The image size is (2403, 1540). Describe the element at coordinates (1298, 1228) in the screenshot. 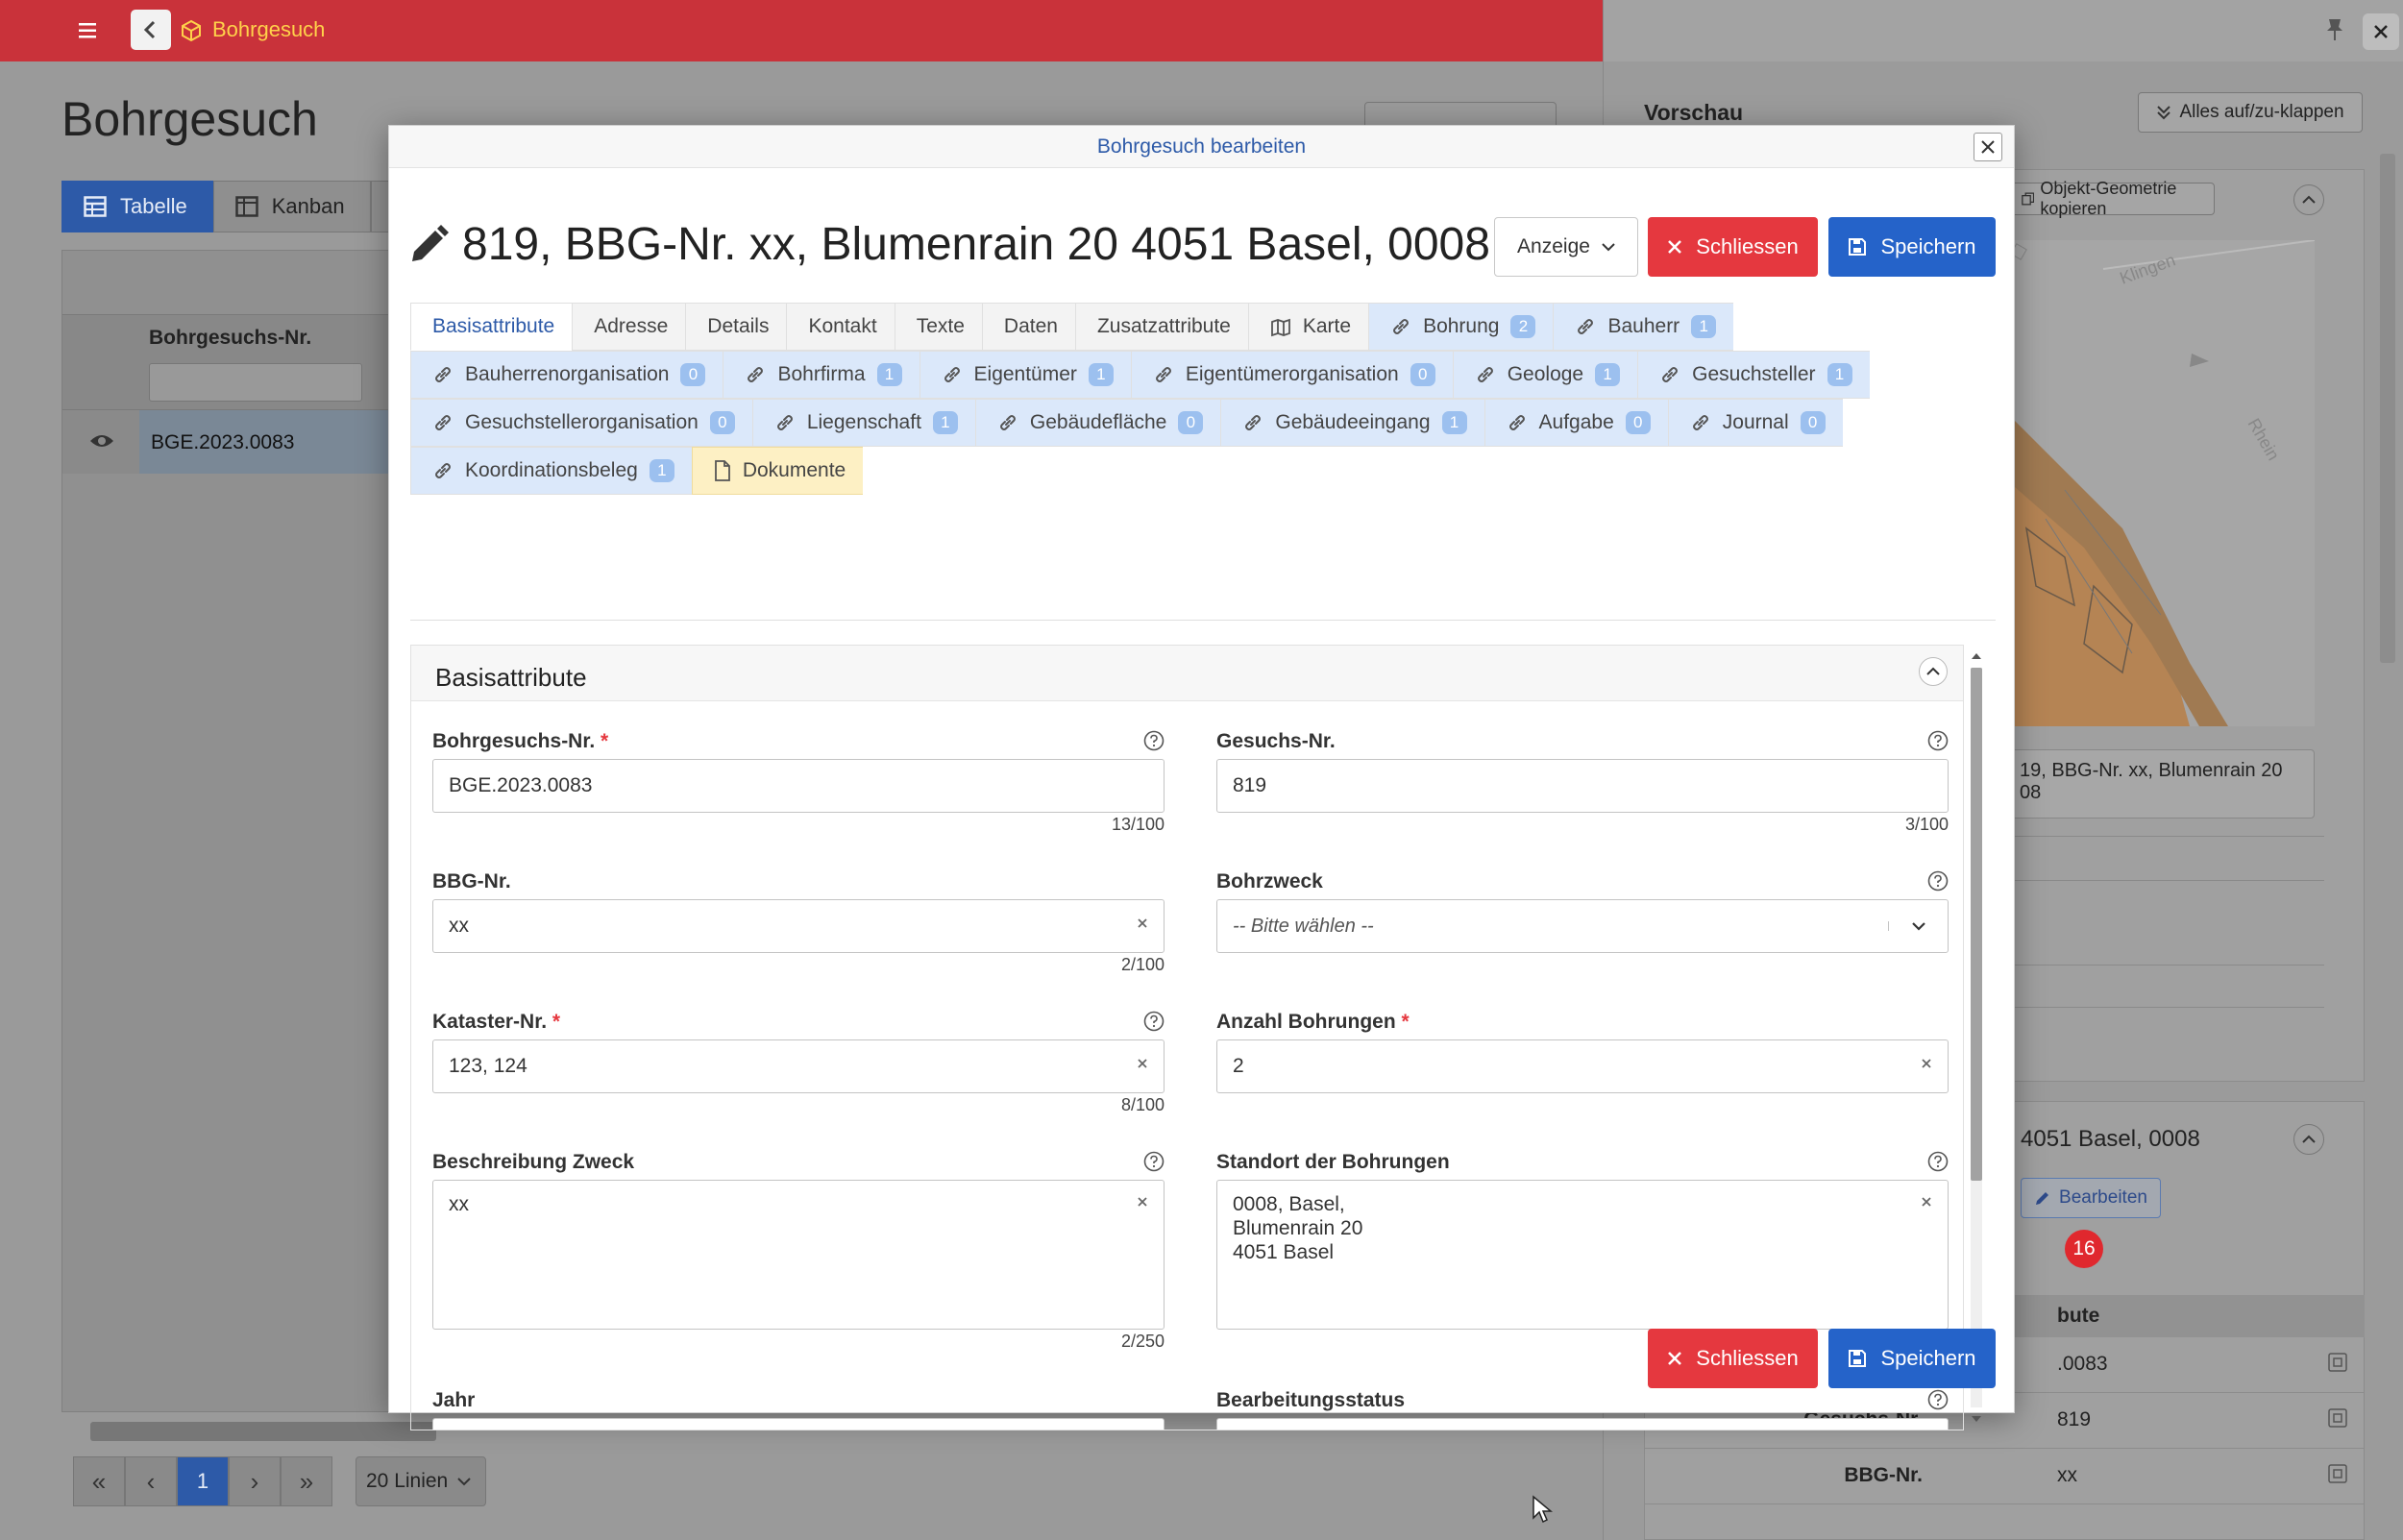

I see `input-value: 0008, Basel, Blumenrain 20 4051 Basel` at that location.